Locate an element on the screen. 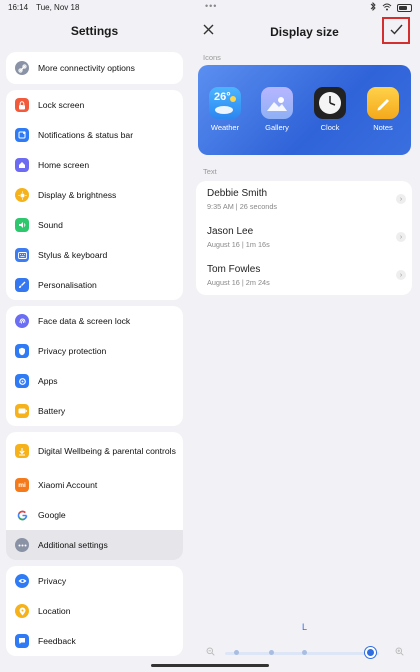  settings-item-stylus-keyboard: Stylus & keyboard is located at coordinates (94, 255).